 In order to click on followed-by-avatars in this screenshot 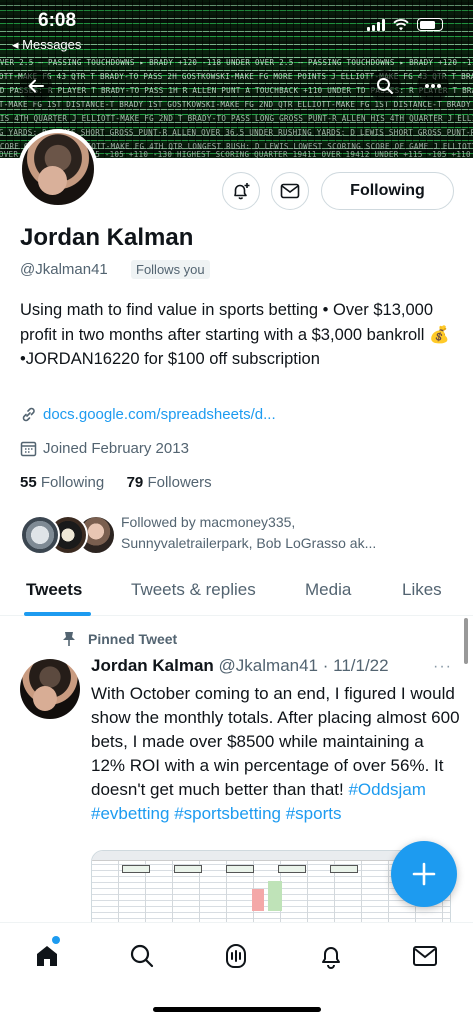, I will do `click(68, 535)`.